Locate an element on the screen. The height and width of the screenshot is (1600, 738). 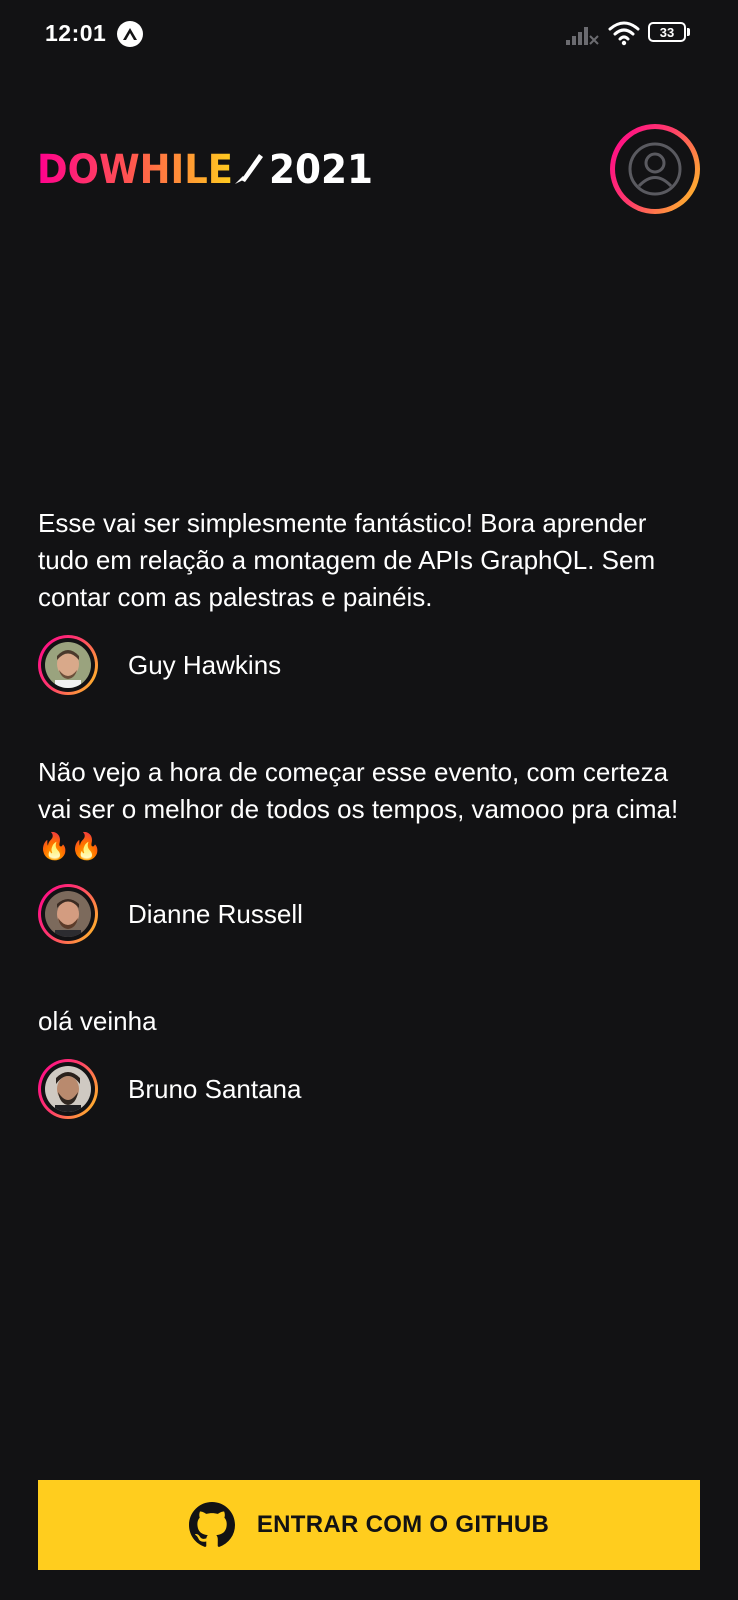
battery-level: 33 is located at coordinates (667, 32).